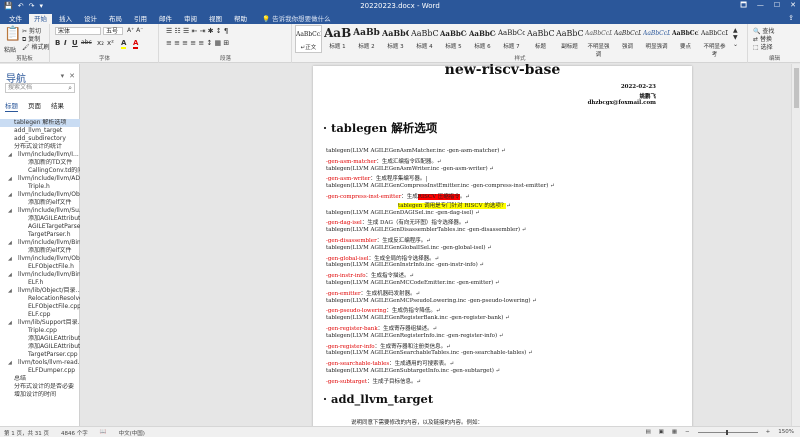  What do you see at coordinates (40, 88) in the screenshot?
I see `nav-search-input: 搜索文档 ⌕` at bounding box center [40, 88].